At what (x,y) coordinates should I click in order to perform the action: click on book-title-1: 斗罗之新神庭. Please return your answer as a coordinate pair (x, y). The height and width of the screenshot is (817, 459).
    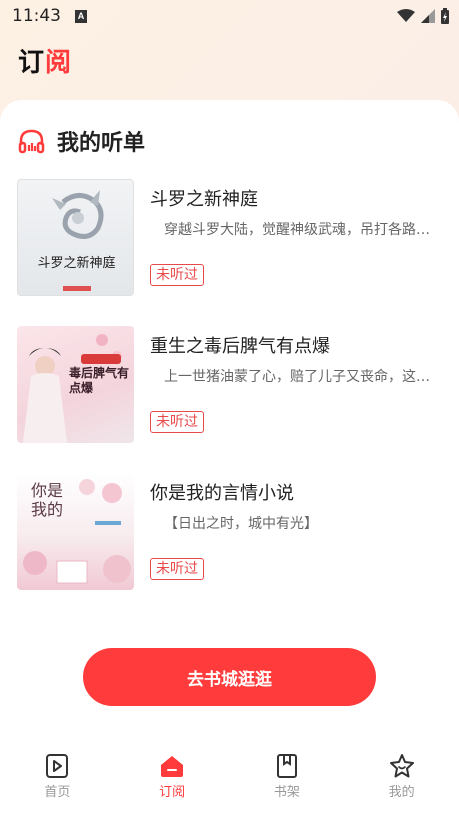
    Looking at the image, I should click on (204, 198).